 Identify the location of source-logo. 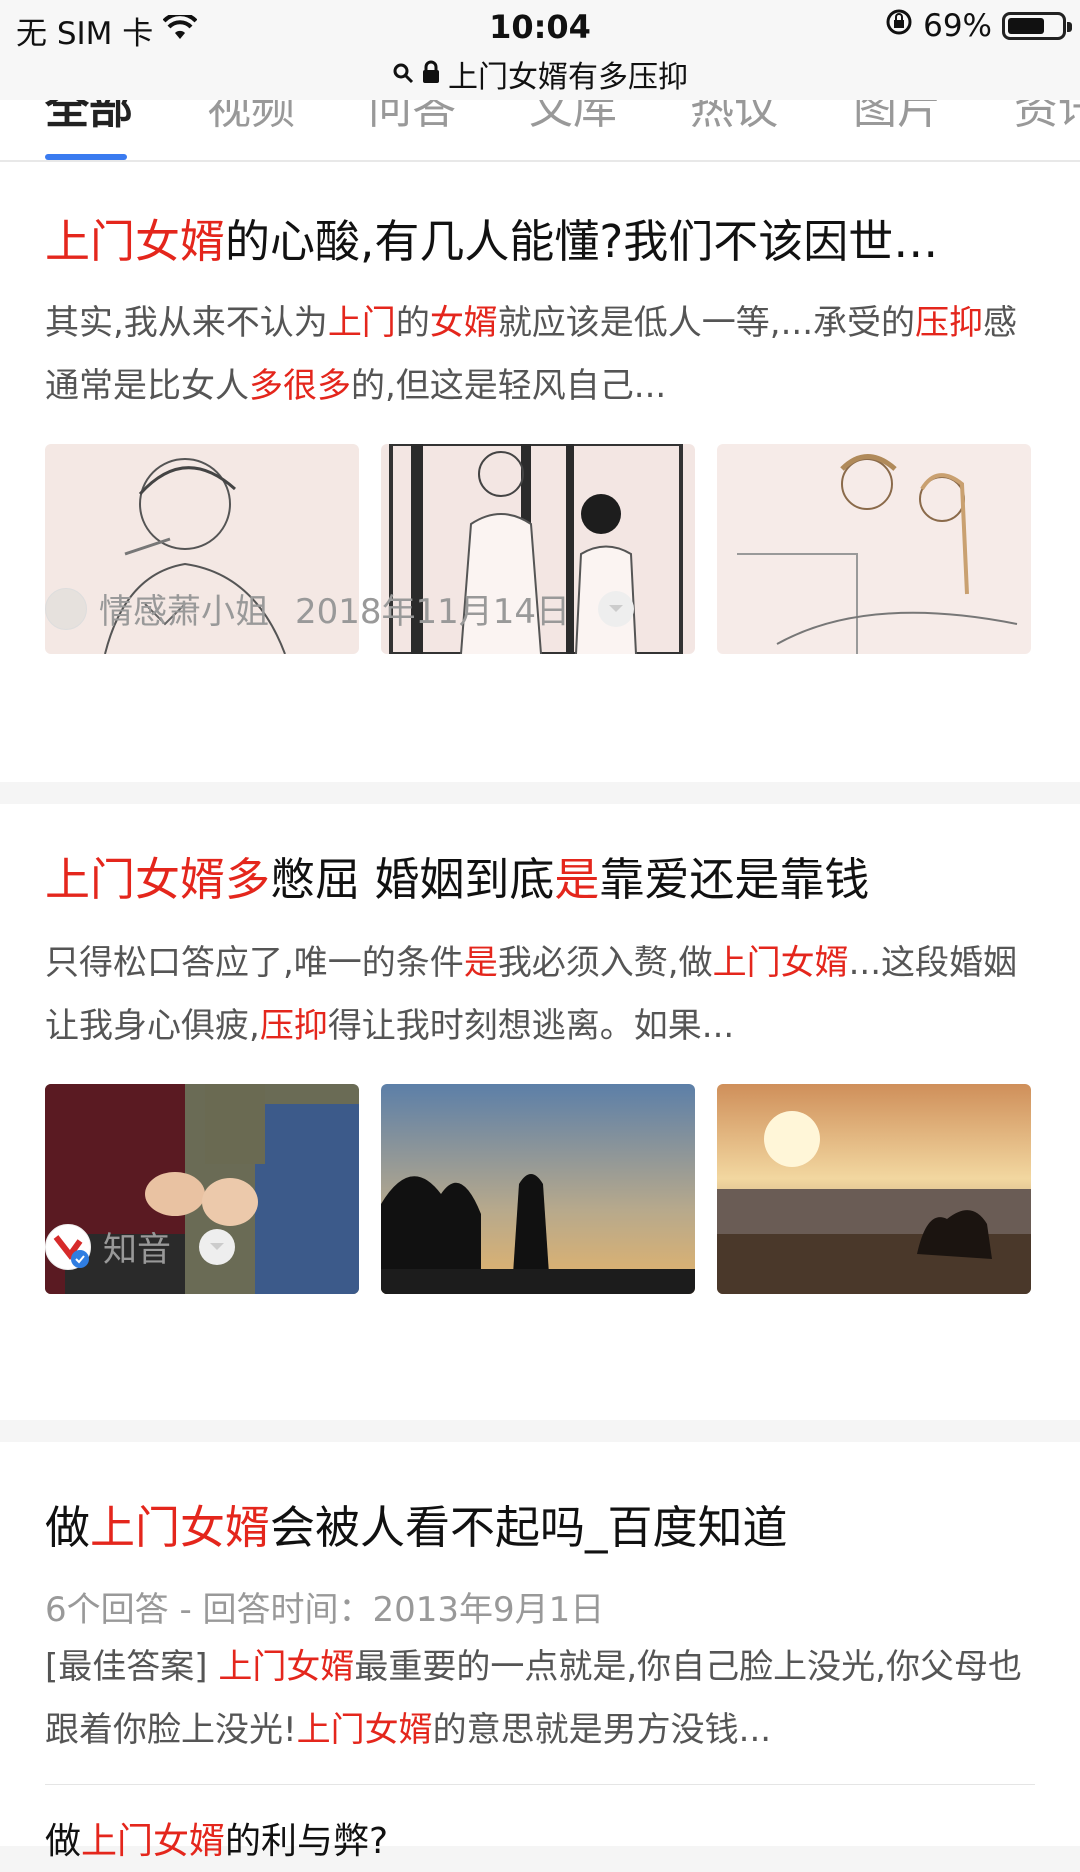
(68, 1246).